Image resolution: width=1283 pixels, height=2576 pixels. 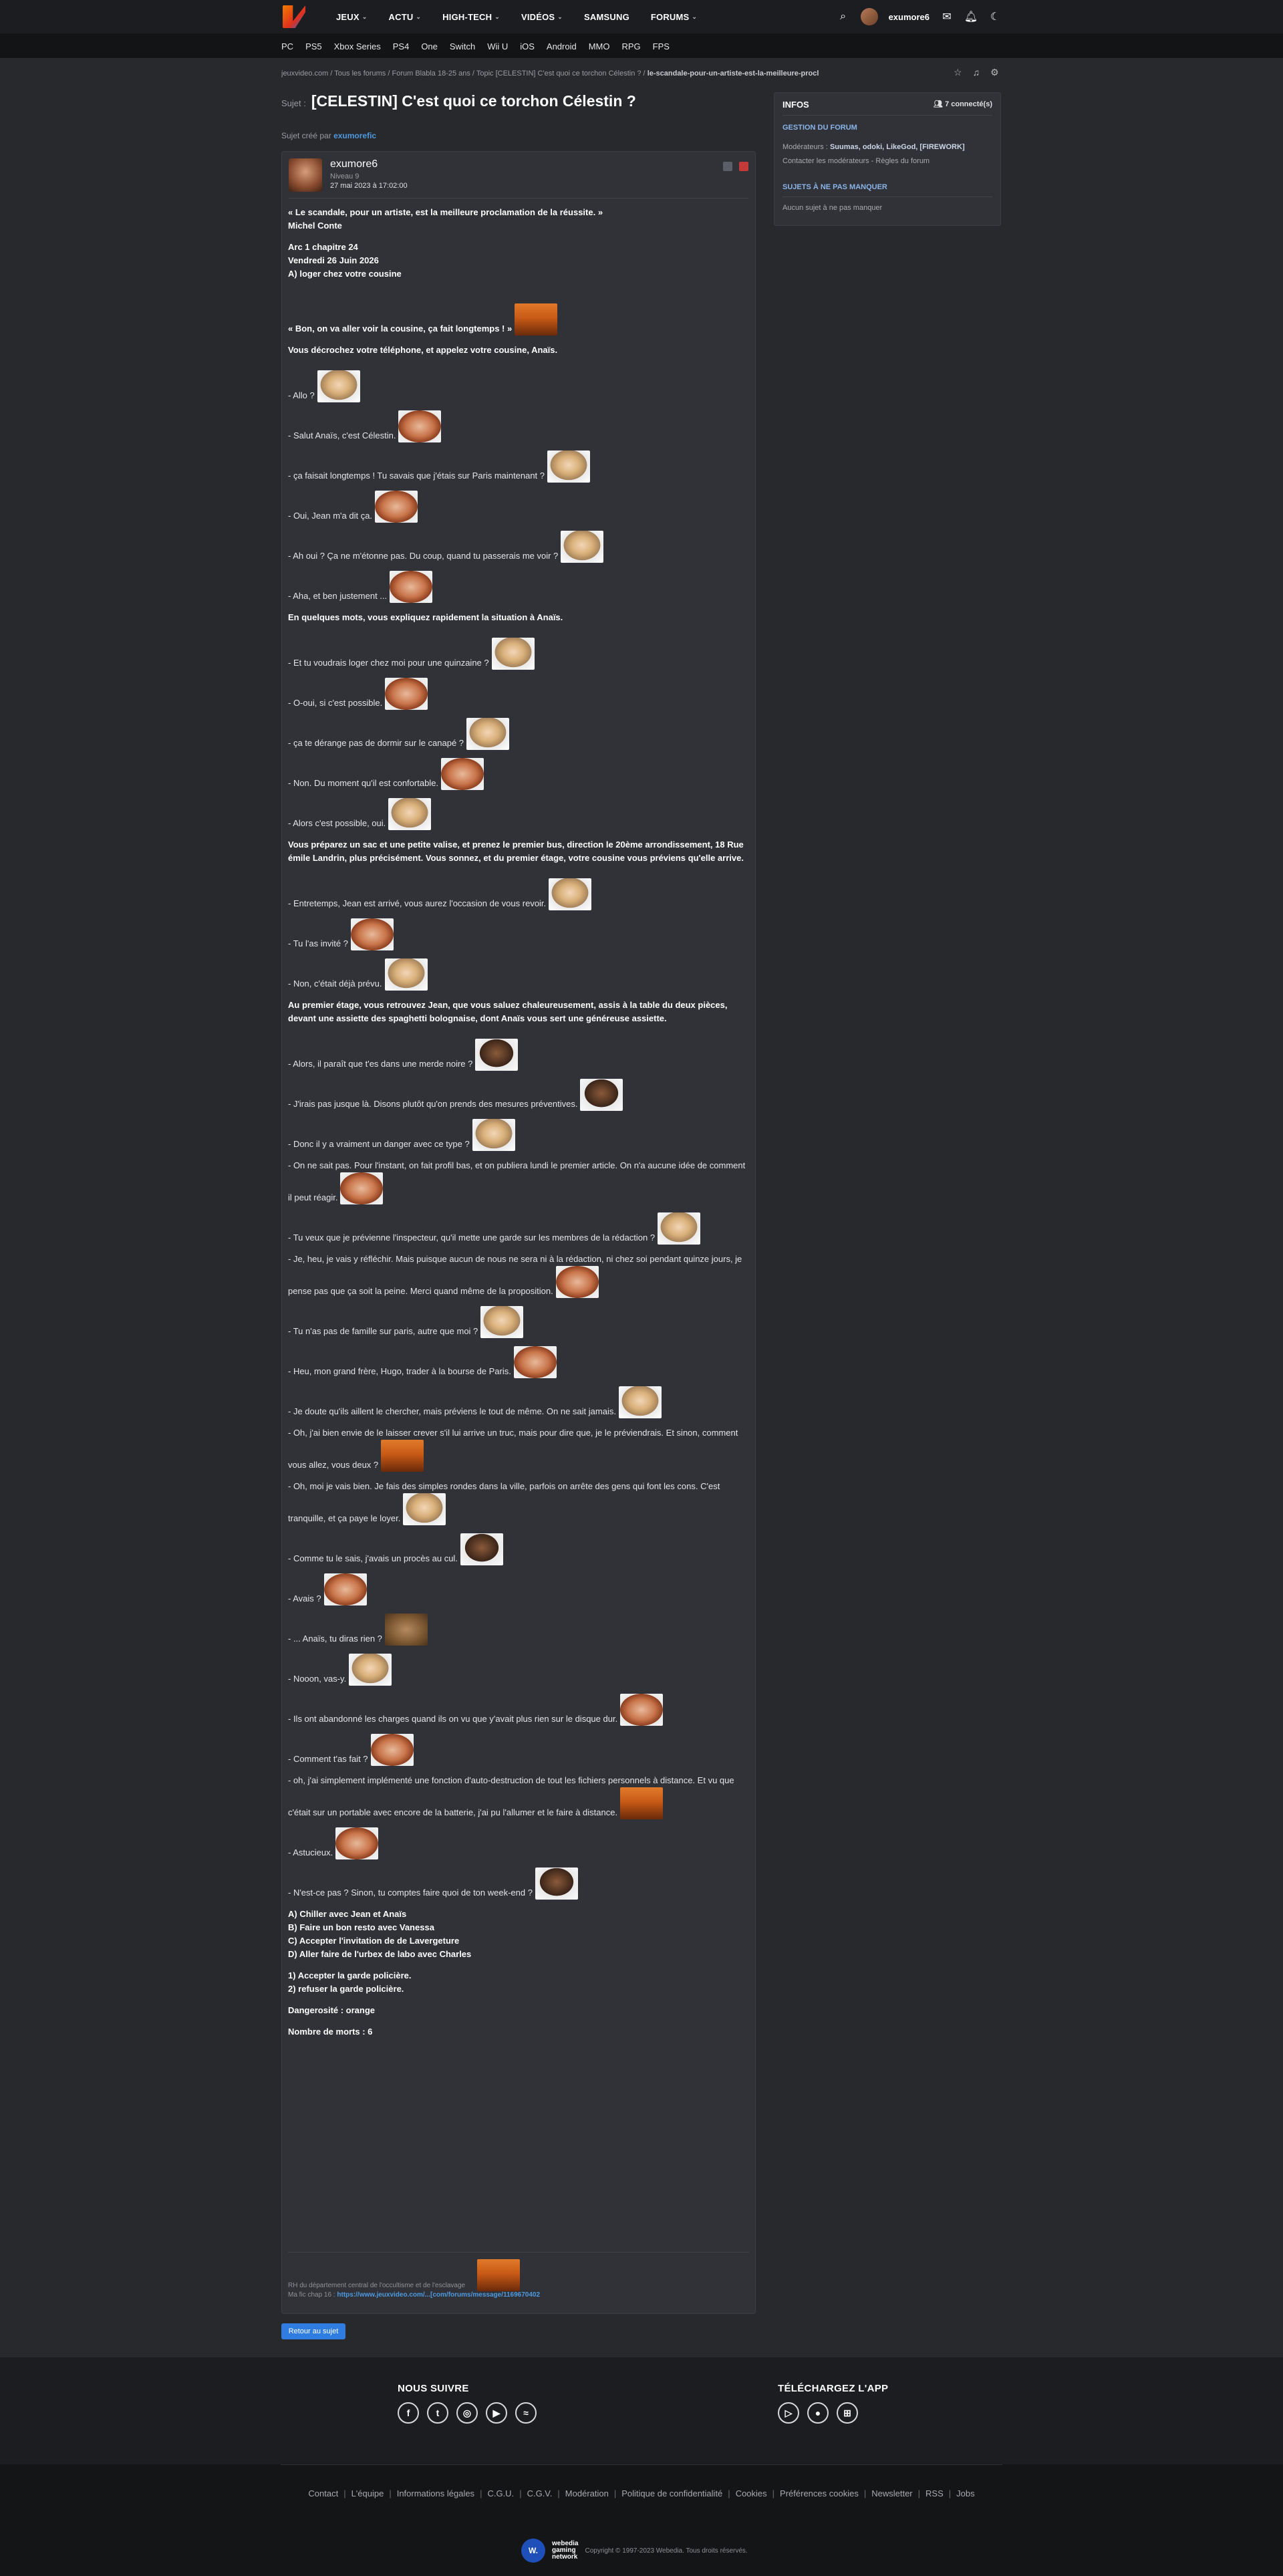 I want to click on platform-link: PS4, so click(x=405, y=46).